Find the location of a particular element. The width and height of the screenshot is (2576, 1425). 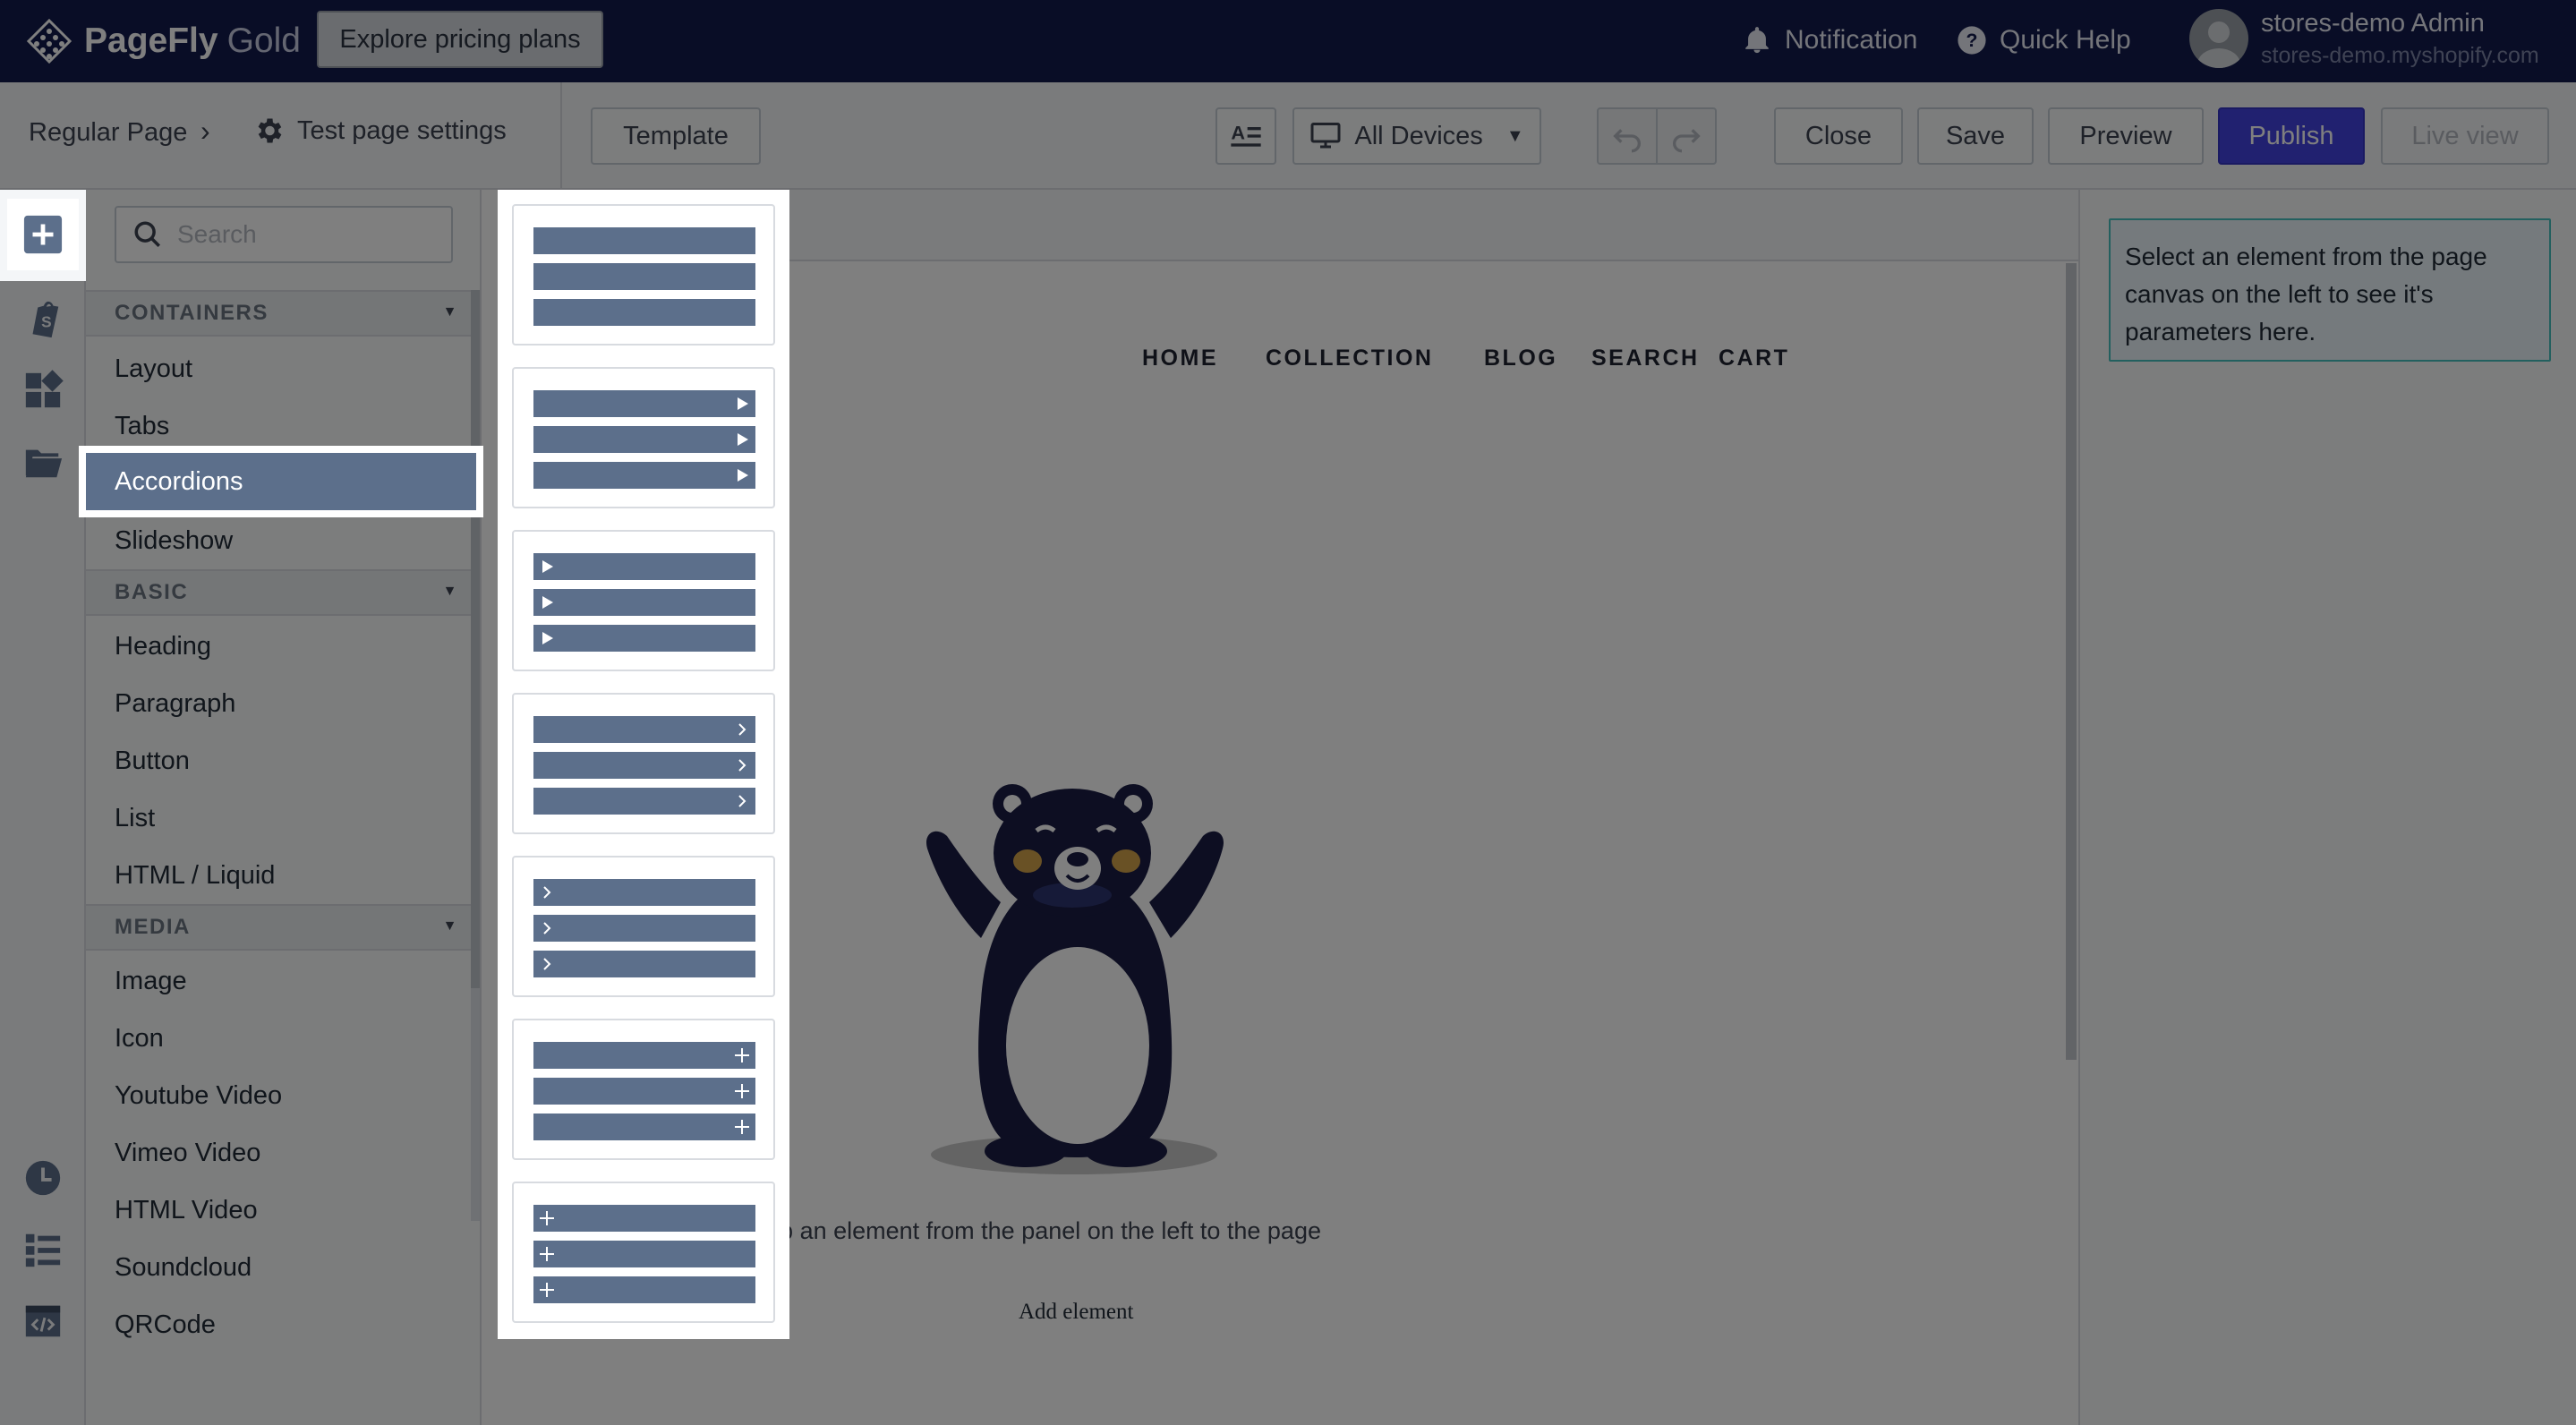

accordion-variant-plain is located at coordinates (643, 275).